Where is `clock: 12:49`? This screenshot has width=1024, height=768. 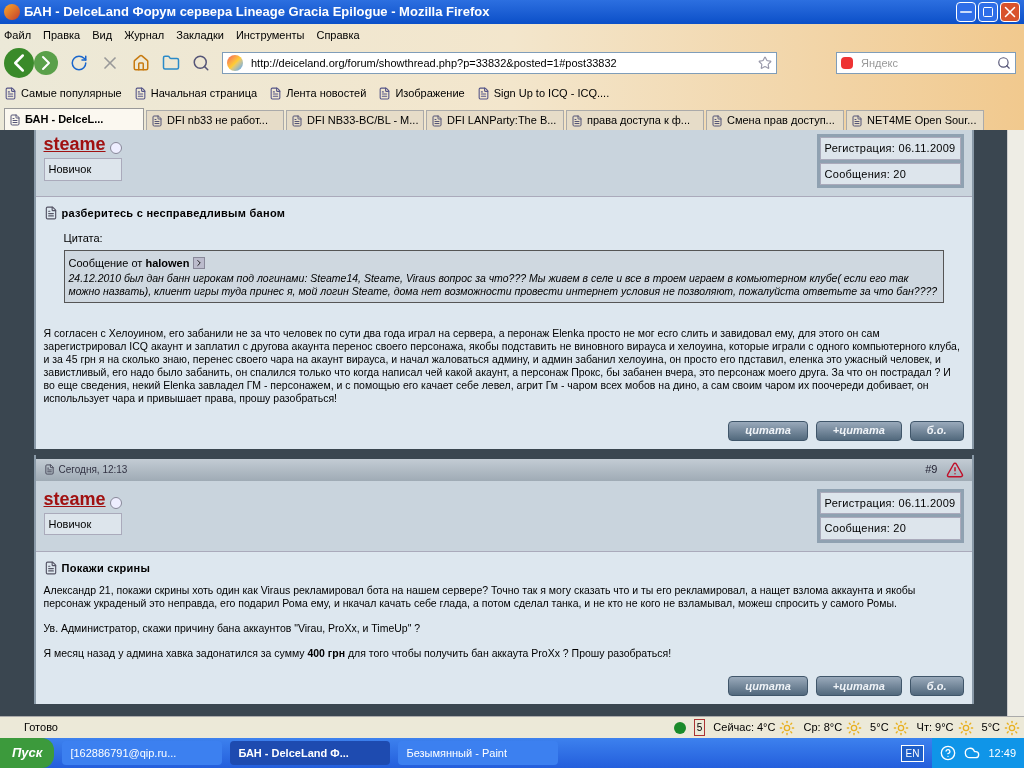
clock: 12:49 is located at coordinates (1002, 753).